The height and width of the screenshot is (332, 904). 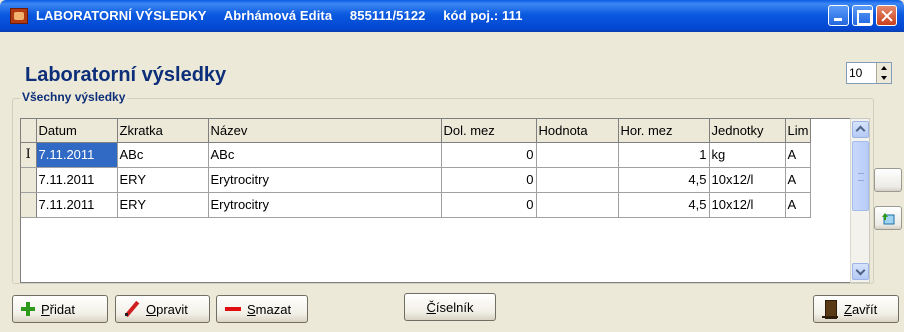 What do you see at coordinates (483, 15) in the screenshot?
I see `window-title-insurance-code: kód poj.: 111` at bounding box center [483, 15].